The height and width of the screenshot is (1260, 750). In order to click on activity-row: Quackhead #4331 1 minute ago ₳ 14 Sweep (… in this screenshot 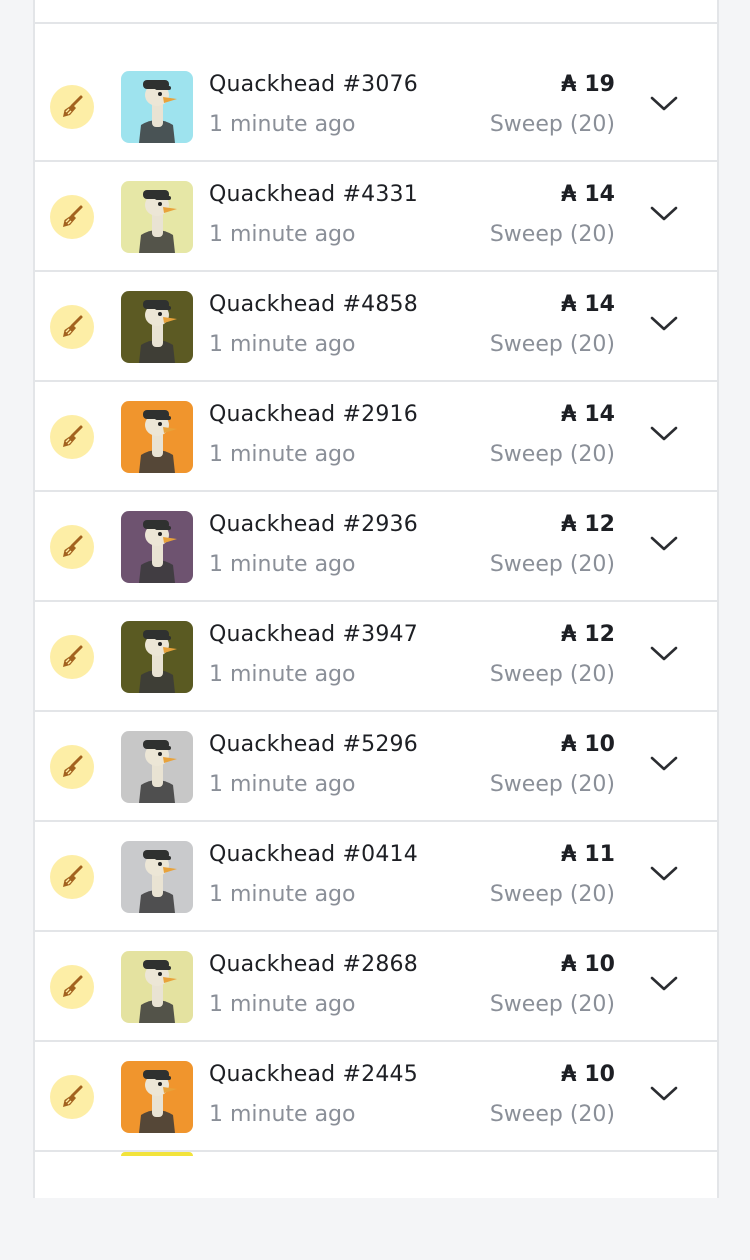, I will do `click(376, 217)`.